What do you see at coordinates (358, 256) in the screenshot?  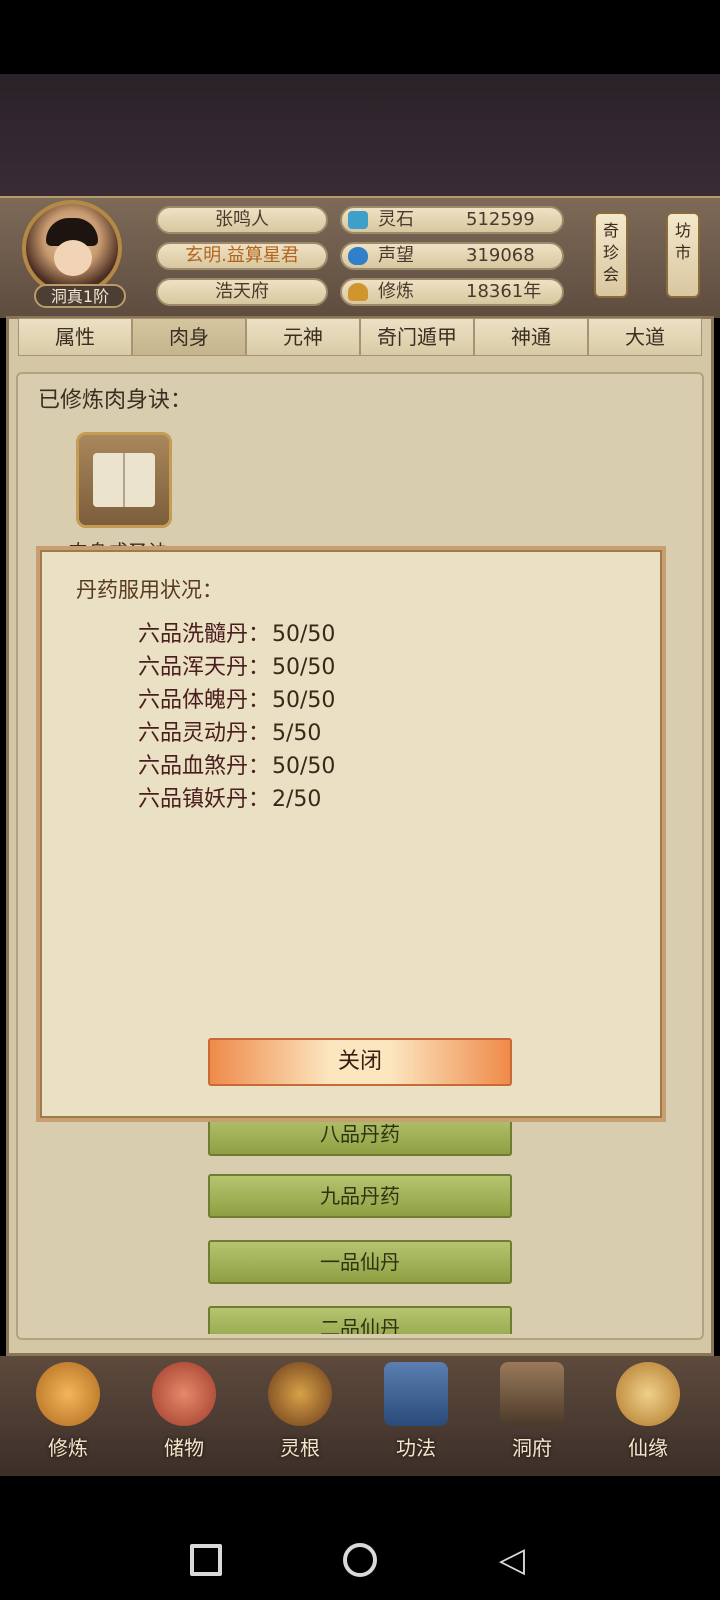 I see `reputation-icon` at bounding box center [358, 256].